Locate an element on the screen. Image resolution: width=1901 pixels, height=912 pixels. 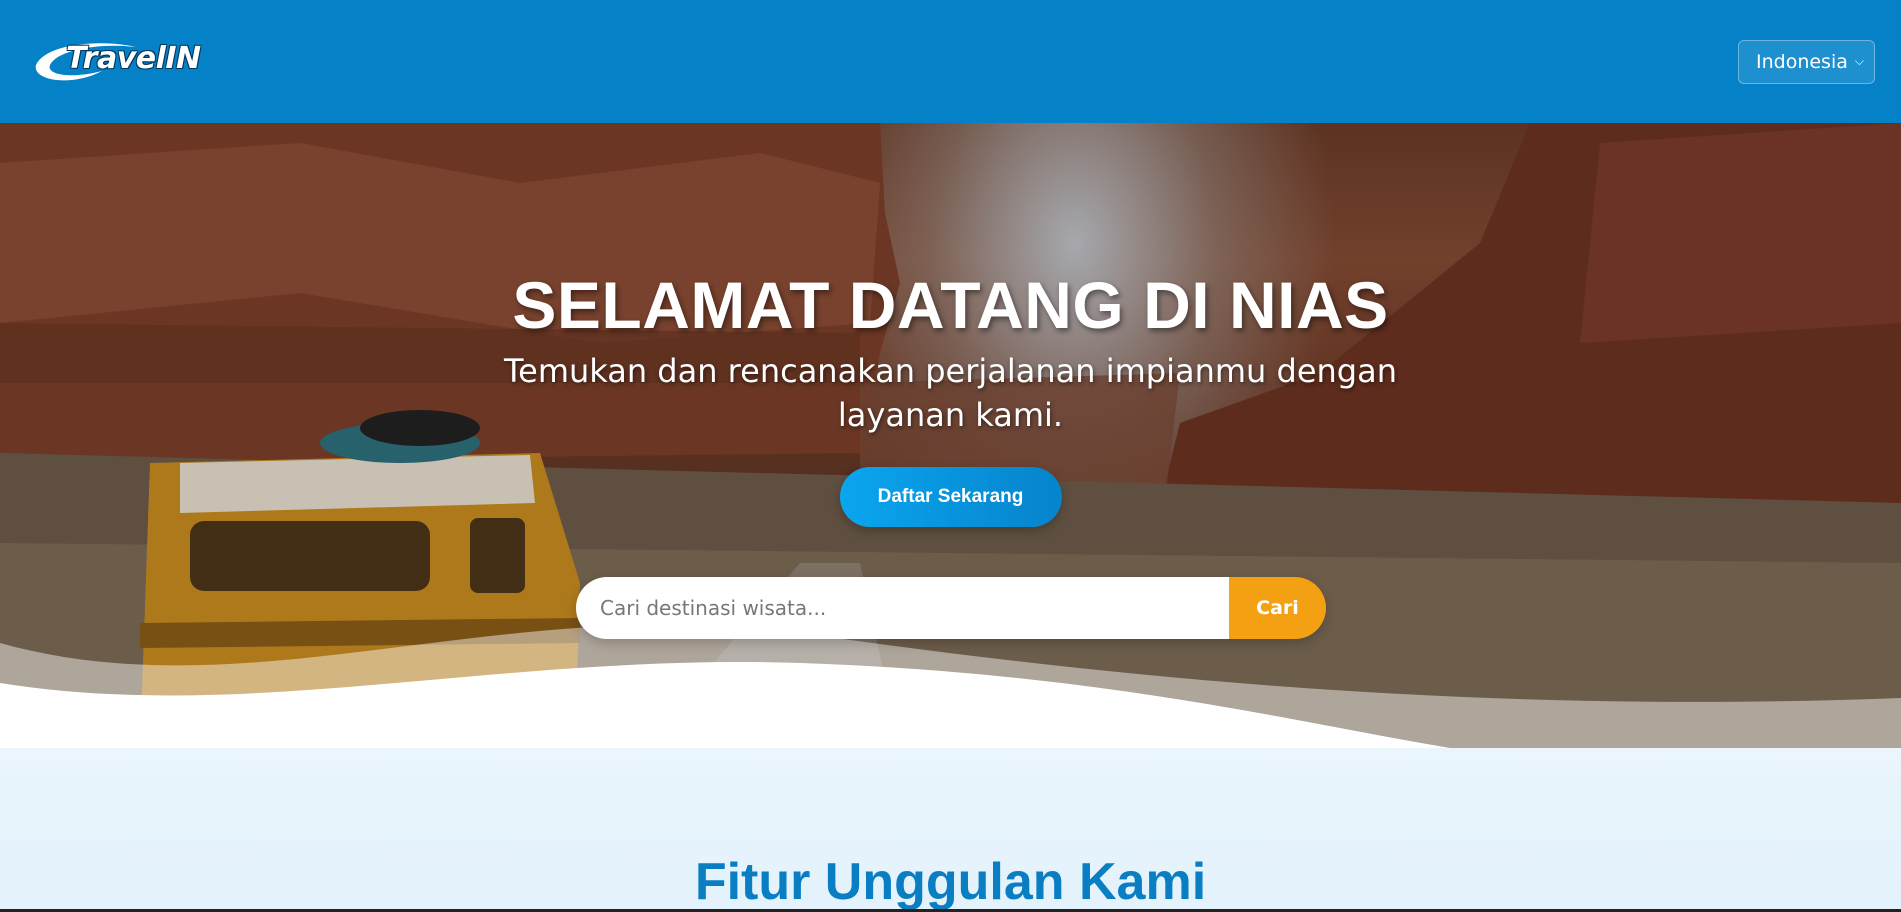
register-button: Daftar Sekarang is located at coordinates (950, 497).